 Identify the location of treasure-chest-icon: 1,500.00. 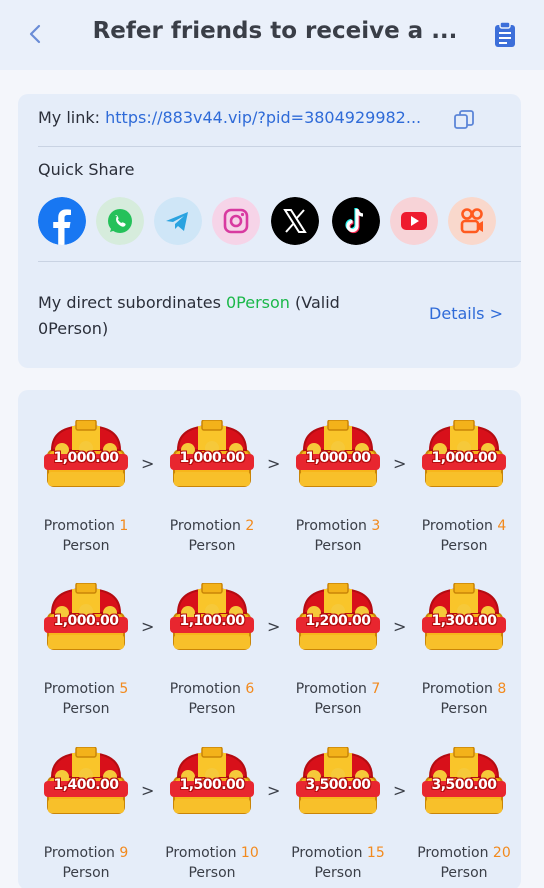
(212, 781).